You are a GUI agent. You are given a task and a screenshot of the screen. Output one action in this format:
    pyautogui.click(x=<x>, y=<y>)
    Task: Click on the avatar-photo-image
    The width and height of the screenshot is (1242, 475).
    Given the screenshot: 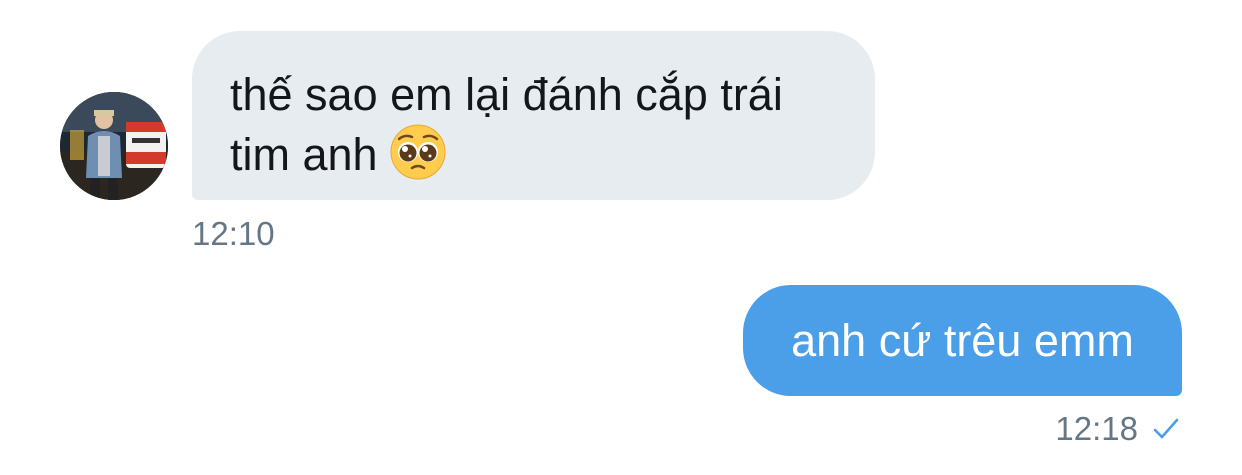 What is the action you would take?
    pyautogui.click(x=114, y=146)
    